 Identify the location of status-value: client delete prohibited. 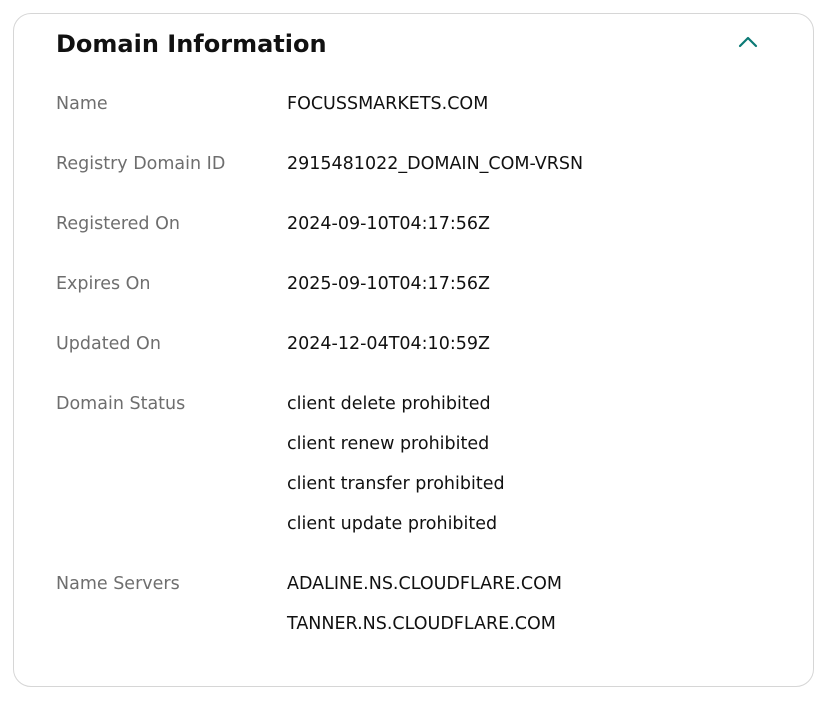
(389, 404).